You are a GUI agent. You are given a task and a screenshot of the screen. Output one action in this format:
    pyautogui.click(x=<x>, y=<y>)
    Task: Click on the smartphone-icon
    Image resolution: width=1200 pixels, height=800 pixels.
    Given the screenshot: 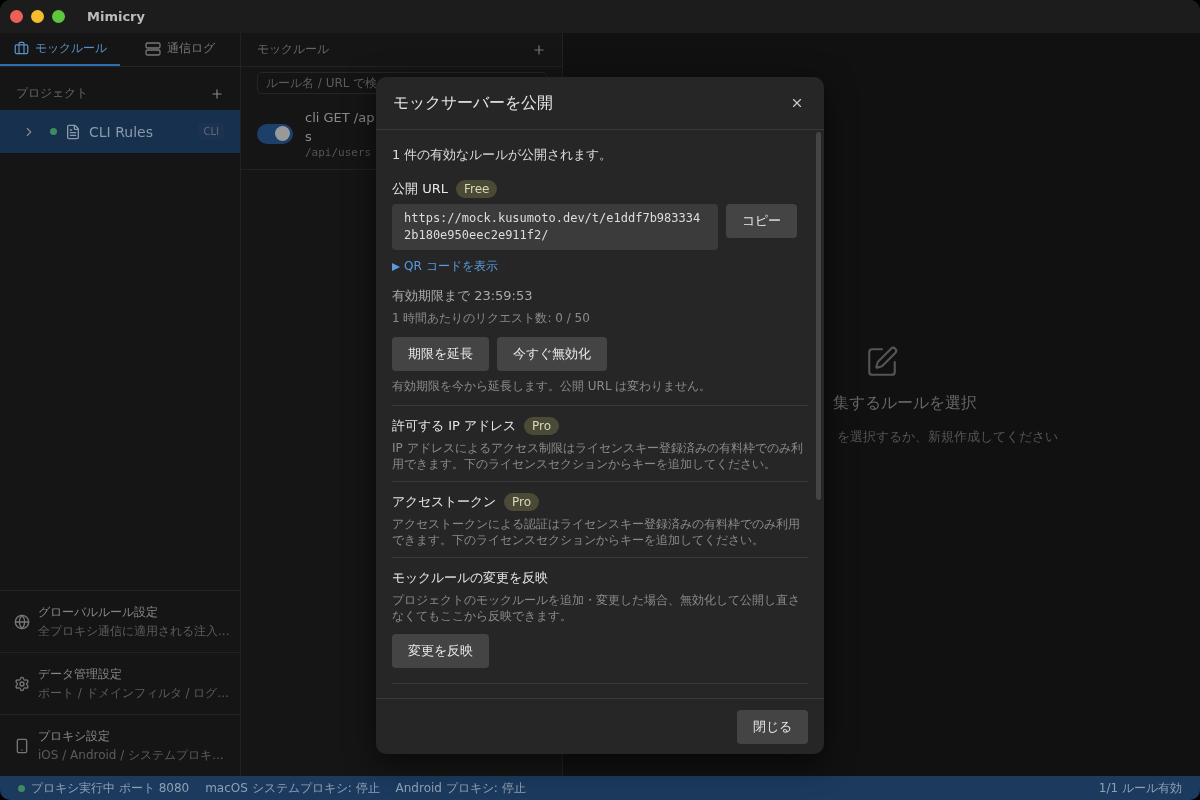 What is the action you would take?
    pyautogui.click(x=22, y=745)
    